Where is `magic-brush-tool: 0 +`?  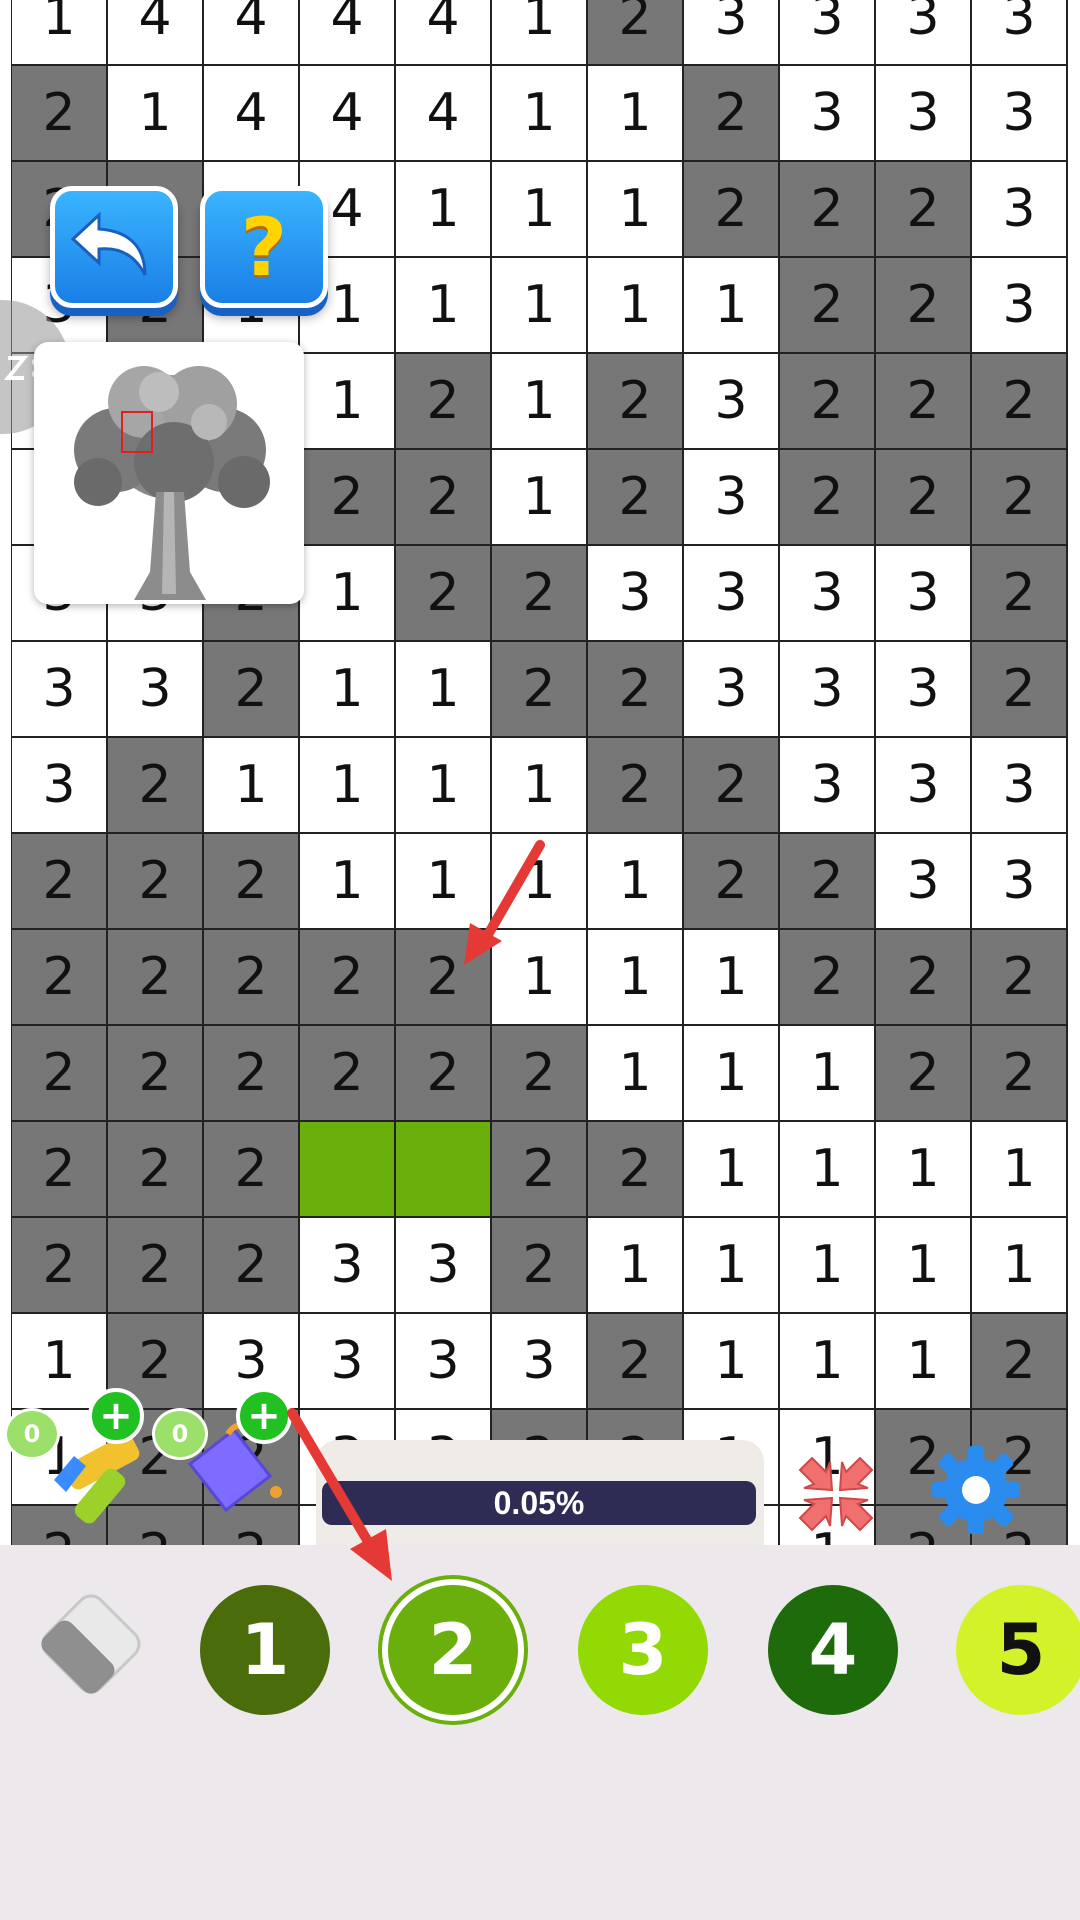 magic-brush-tool: 0 + is located at coordinates (77, 1459).